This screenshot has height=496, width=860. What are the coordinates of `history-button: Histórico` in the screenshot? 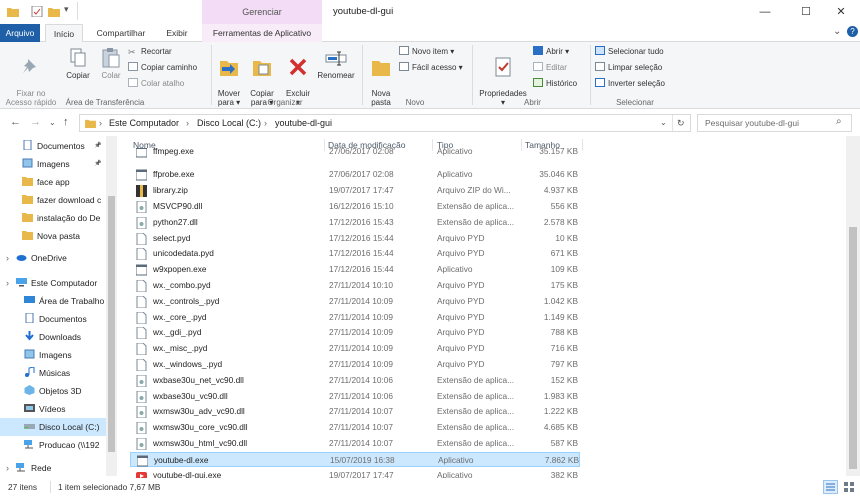 It's located at (555, 84).